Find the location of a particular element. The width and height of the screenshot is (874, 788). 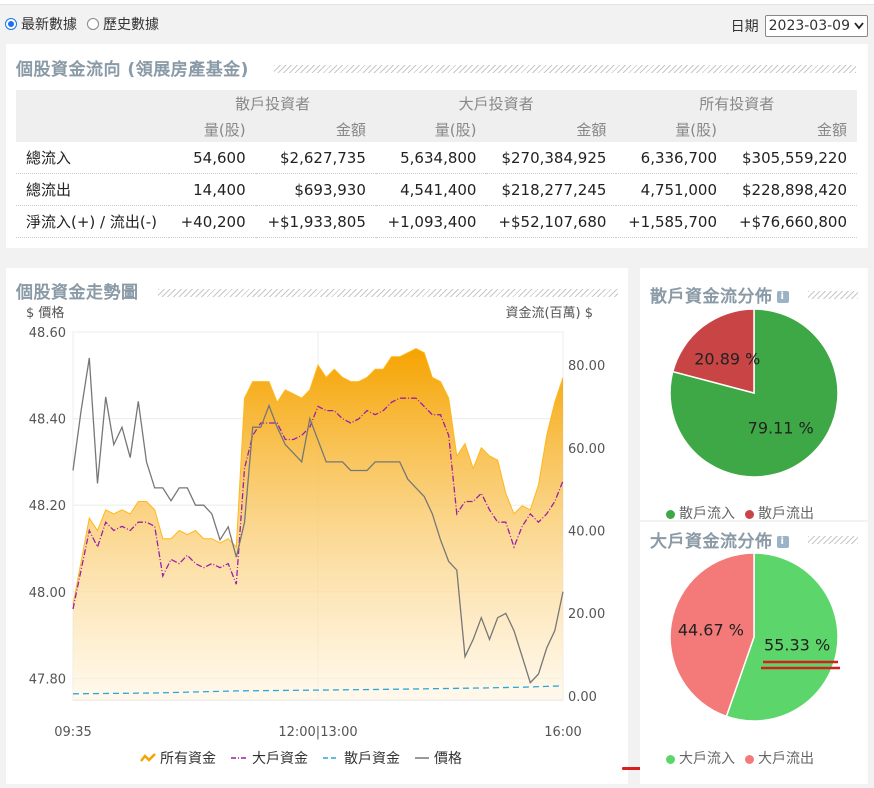

y-left-tick-label: 48.40 is located at coordinates (47, 420).